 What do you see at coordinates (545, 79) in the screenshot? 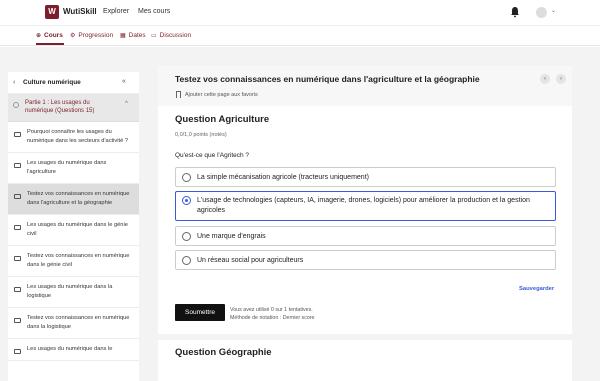
I see `previous-unit-button: ‹` at bounding box center [545, 79].